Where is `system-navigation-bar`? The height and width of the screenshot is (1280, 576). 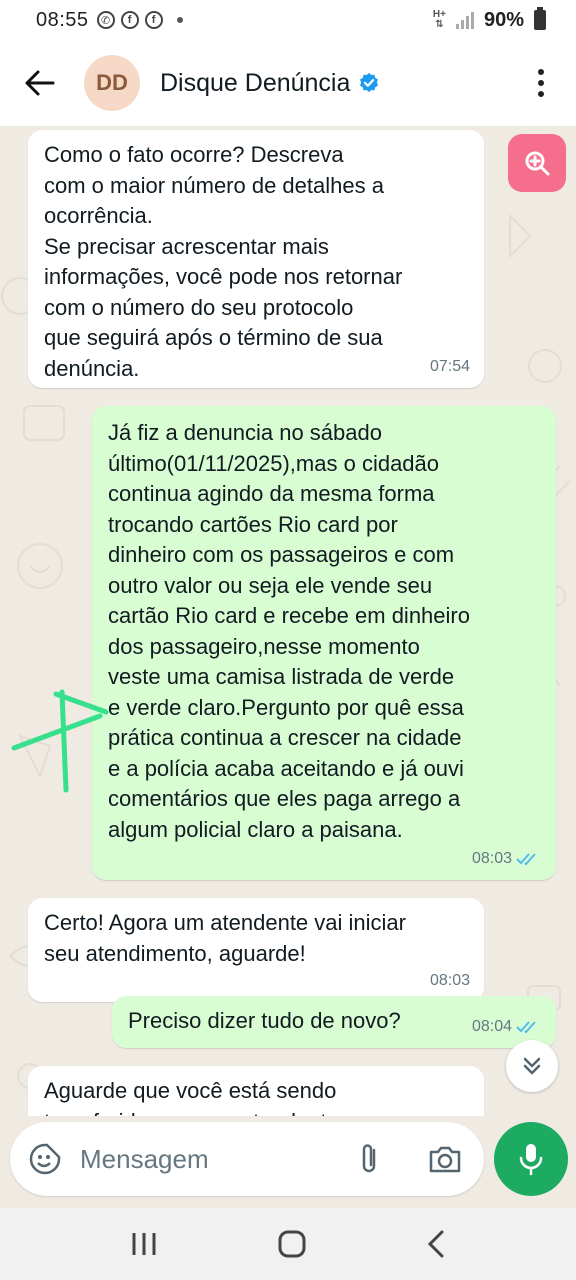 system-navigation-bar is located at coordinates (288, 1244).